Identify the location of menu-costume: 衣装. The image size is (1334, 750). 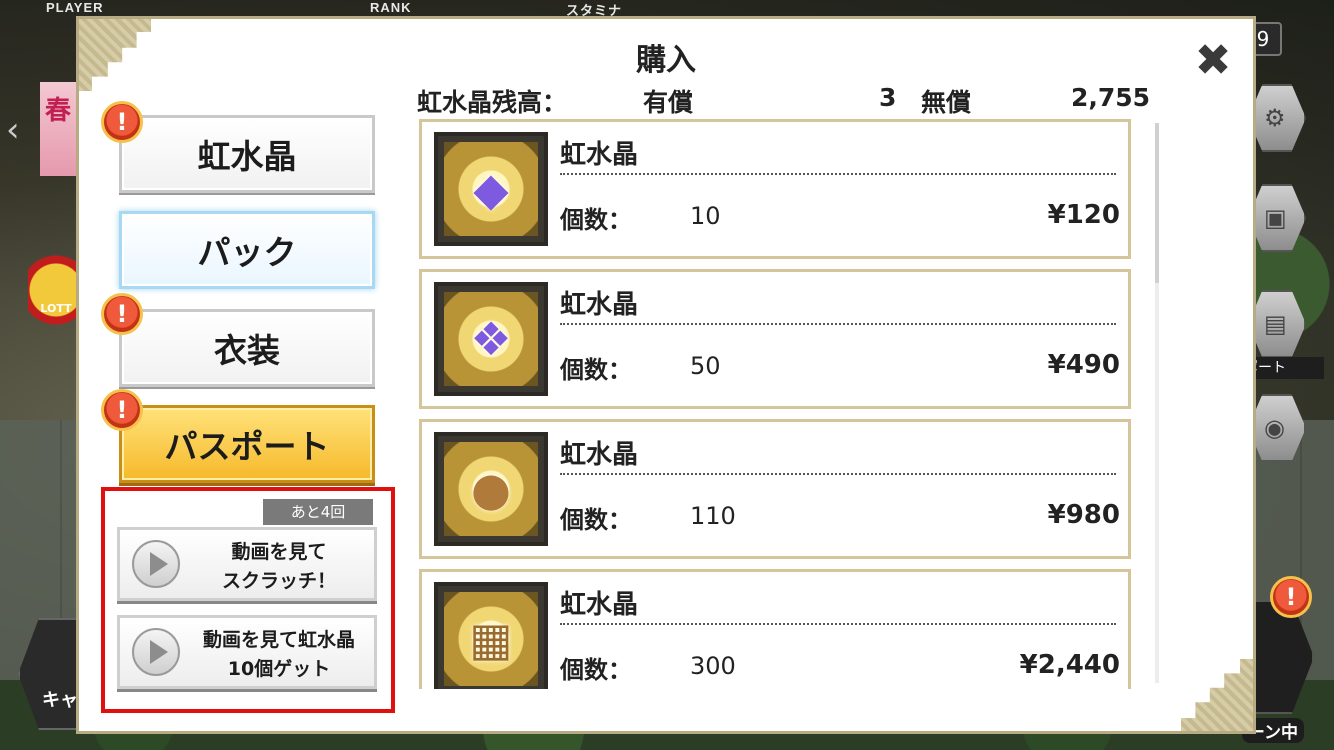
(247, 348).